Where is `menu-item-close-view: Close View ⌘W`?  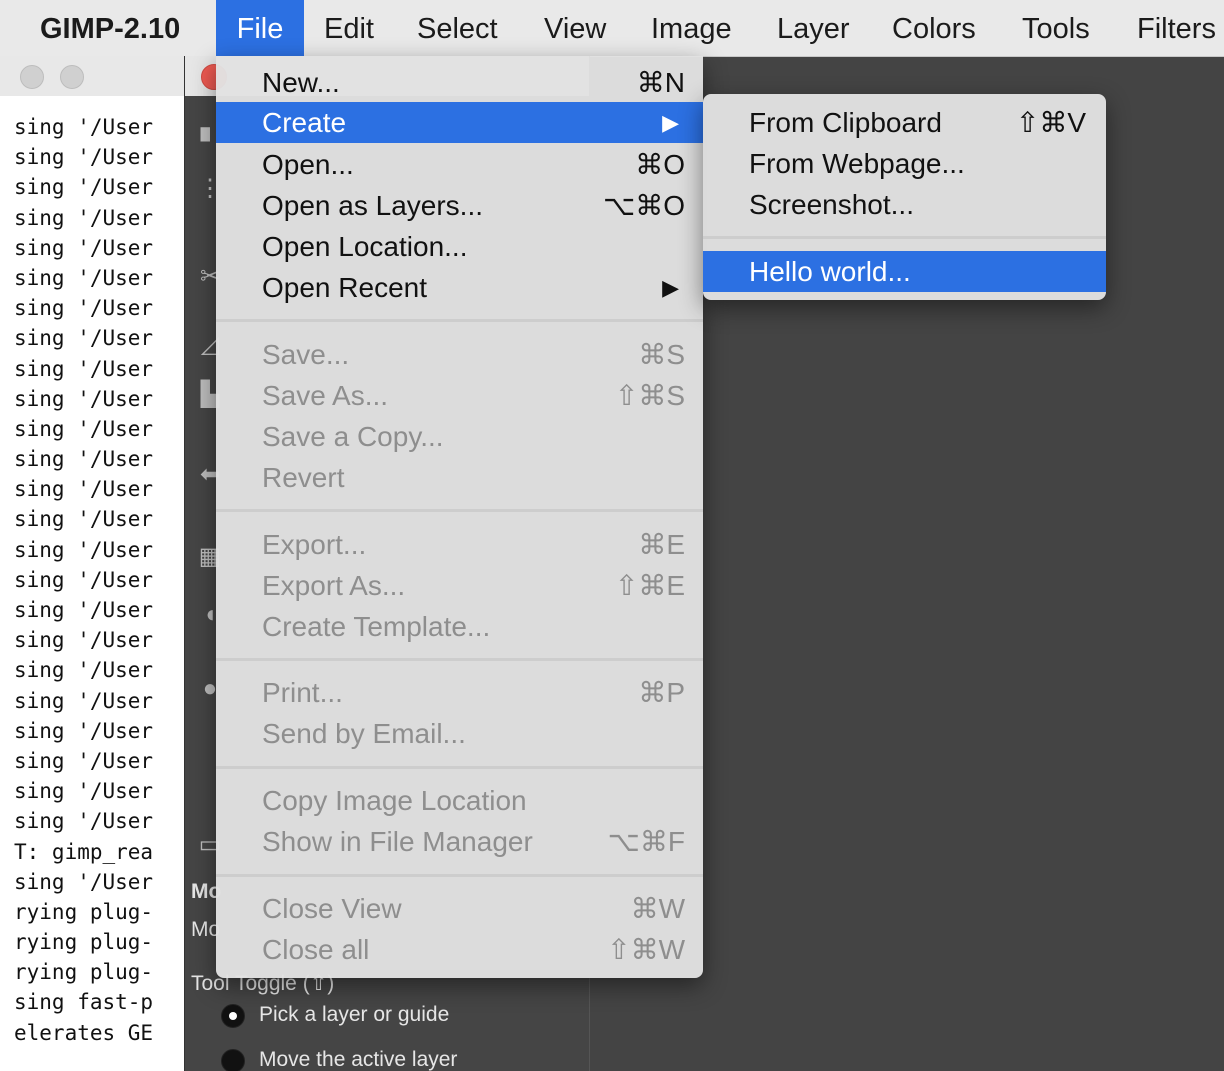 menu-item-close-view: Close View ⌘W is located at coordinates (459, 908).